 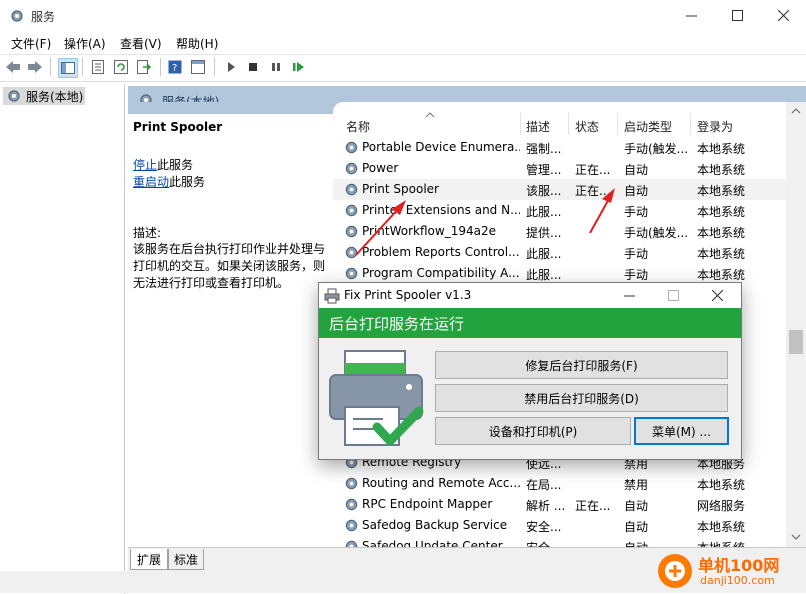 I want to click on scroll-up-icon, so click(x=796, y=111).